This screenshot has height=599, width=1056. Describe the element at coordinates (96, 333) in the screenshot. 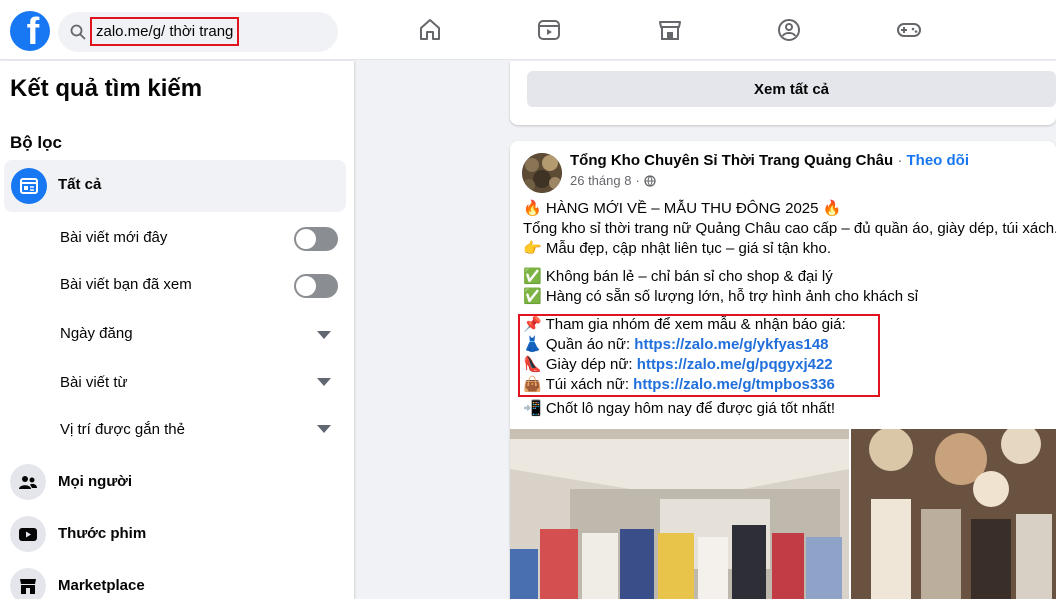

I see `filter-date-posted: Ngày đăng` at that location.